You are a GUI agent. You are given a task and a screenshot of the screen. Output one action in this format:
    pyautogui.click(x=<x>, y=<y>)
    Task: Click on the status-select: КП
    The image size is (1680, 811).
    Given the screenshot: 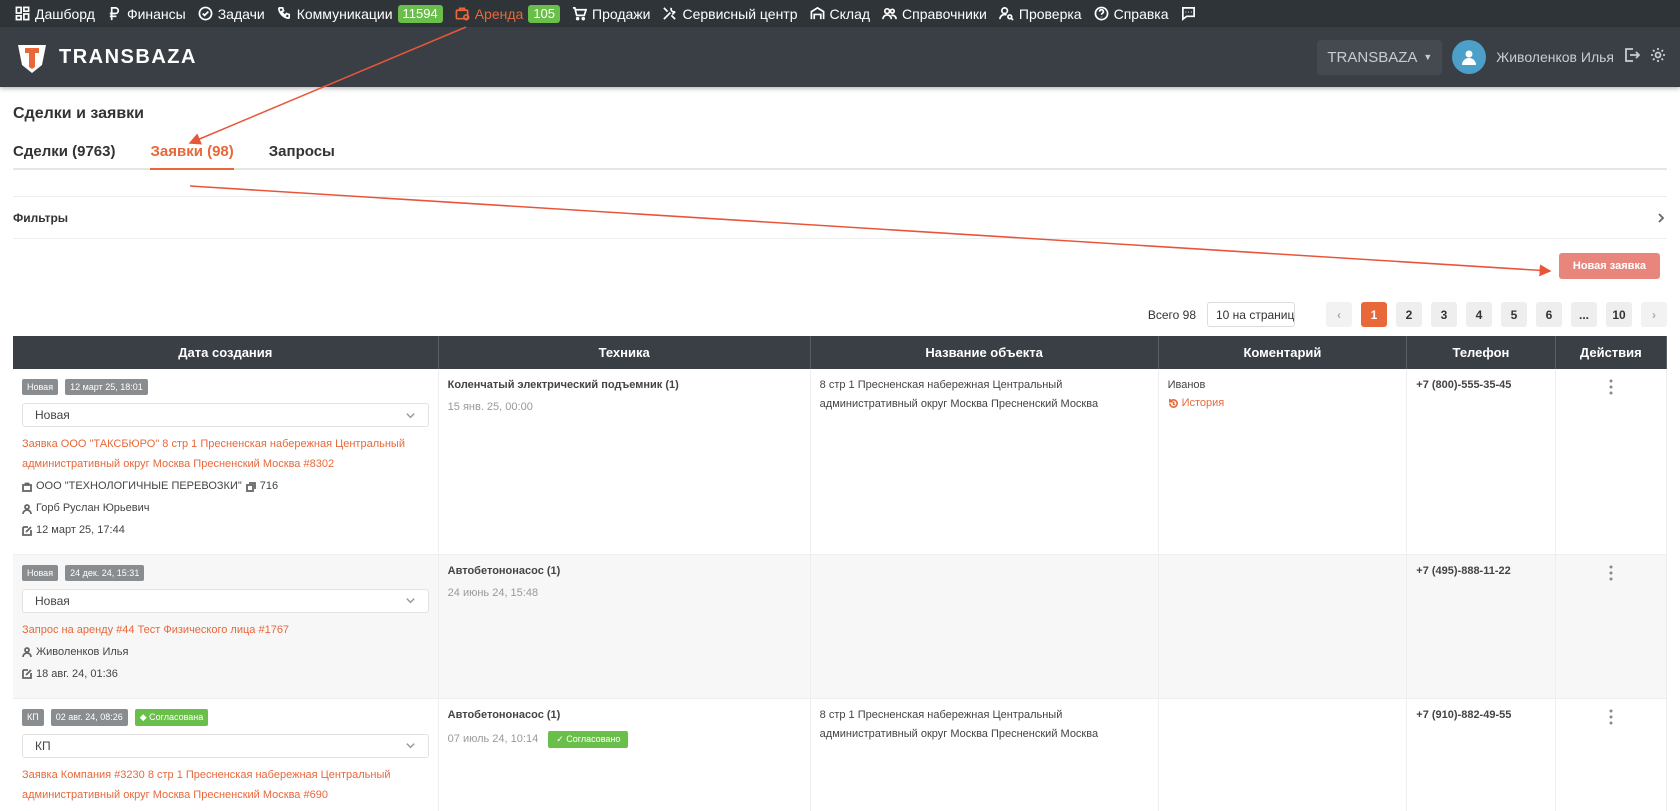 What is the action you would take?
    pyautogui.click(x=225, y=745)
    